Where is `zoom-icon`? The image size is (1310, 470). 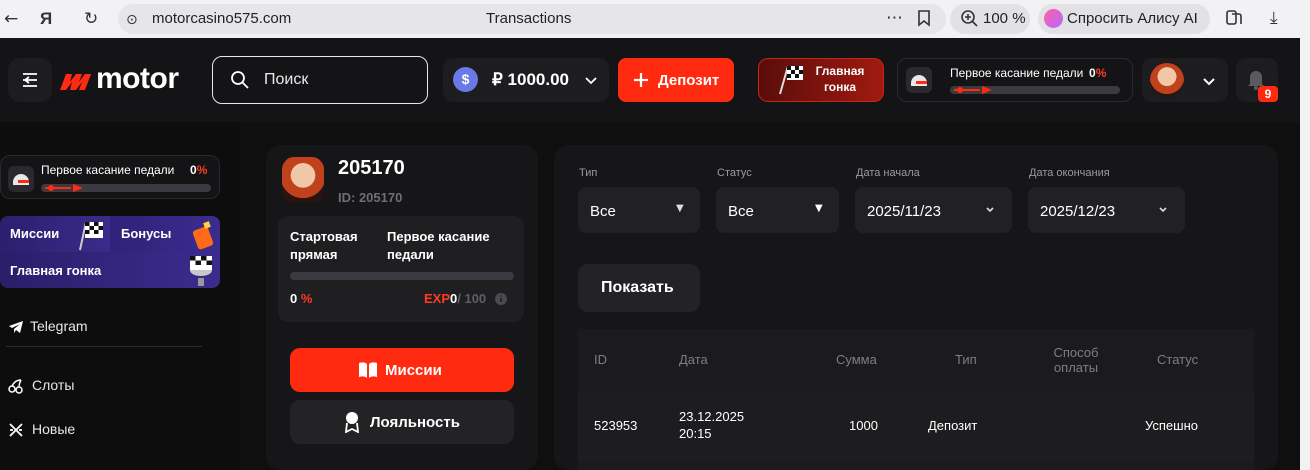 zoom-icon is located at coordinates (969, 20).